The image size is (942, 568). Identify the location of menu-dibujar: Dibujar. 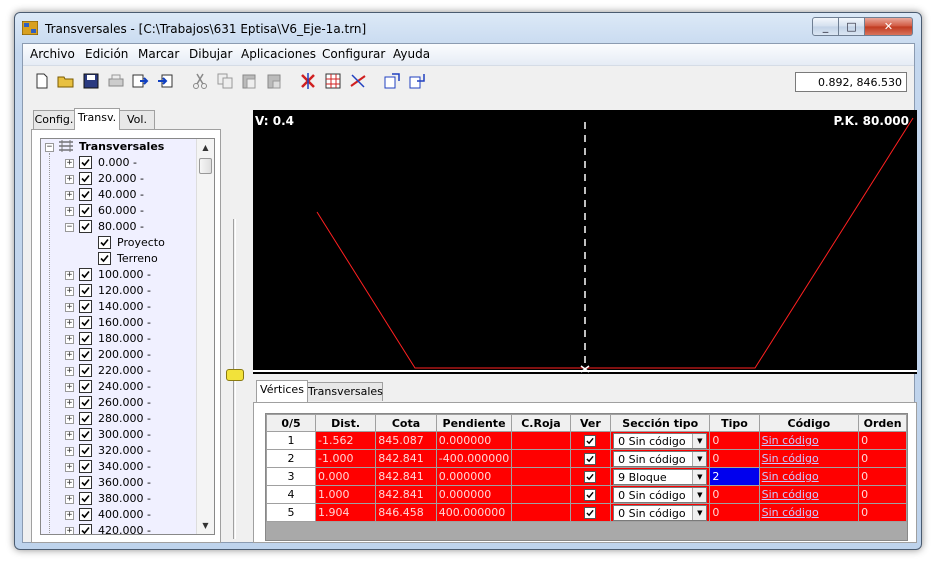
(210, 54).